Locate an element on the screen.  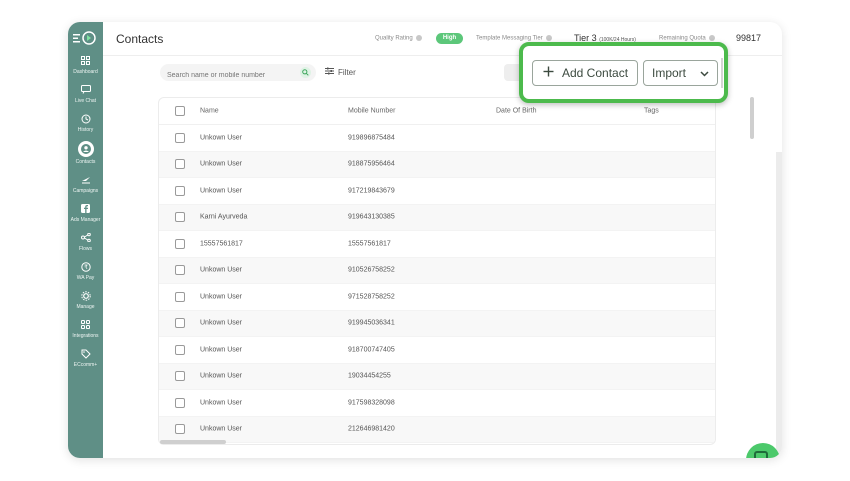
table-row: Unkown User 212646981420 is located at coordinates (437, 429).